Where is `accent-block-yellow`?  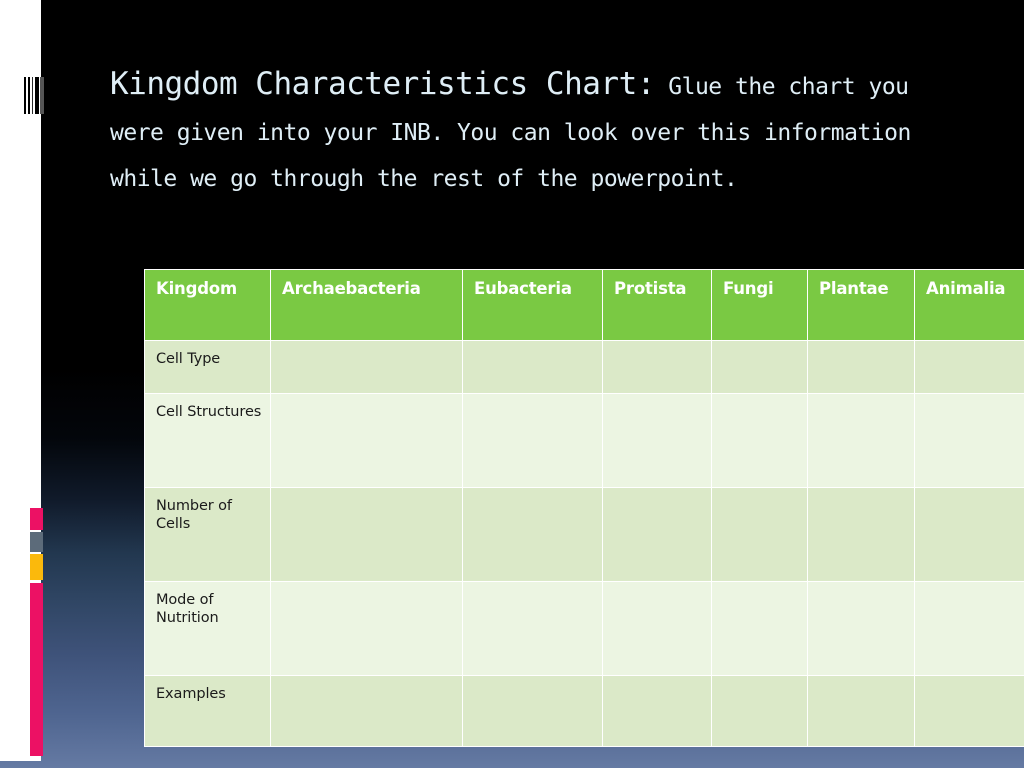
accent-block-yellow is located at coordinates (36, 567).